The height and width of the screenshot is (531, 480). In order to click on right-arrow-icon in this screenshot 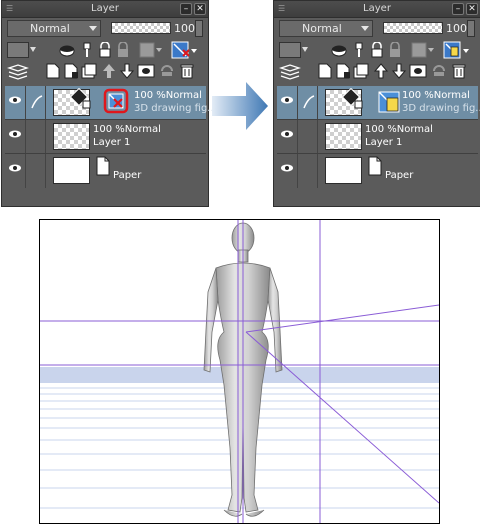, I will do `click(240, 106)`.